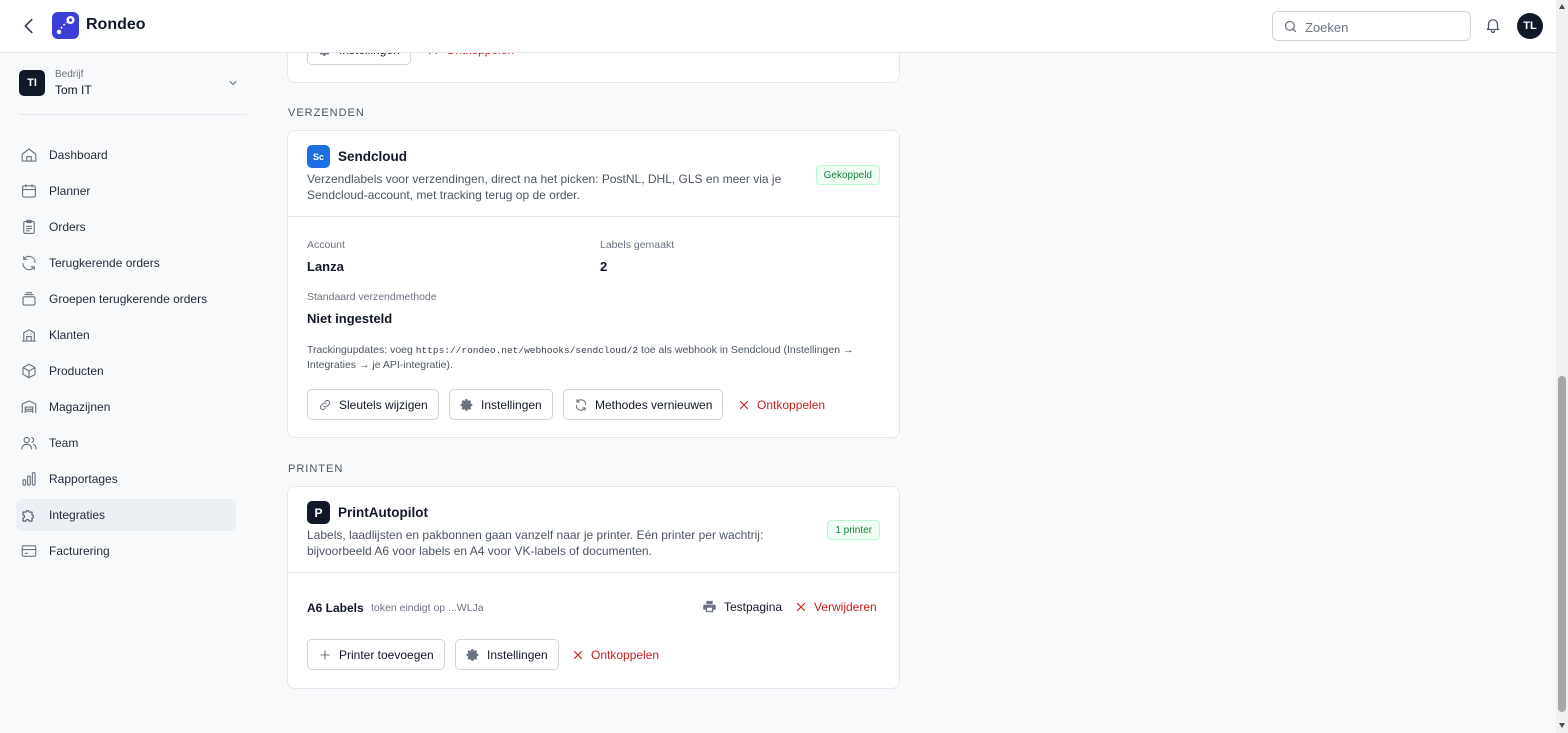  What do you see at coordinates (845, 606) in the screenshot?
I see `button-label: Verwijderen` at bounding box center [845, 606].